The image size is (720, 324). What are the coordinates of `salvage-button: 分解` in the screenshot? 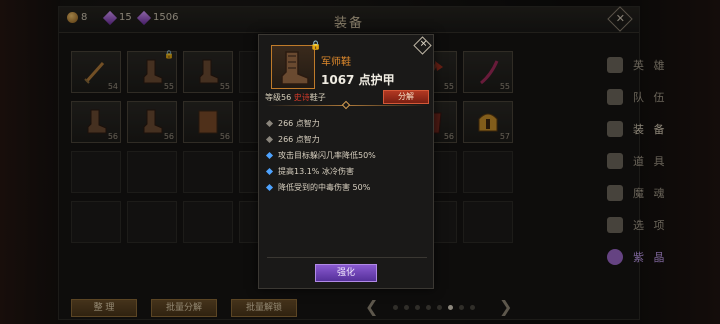 It's located at (406, 97).